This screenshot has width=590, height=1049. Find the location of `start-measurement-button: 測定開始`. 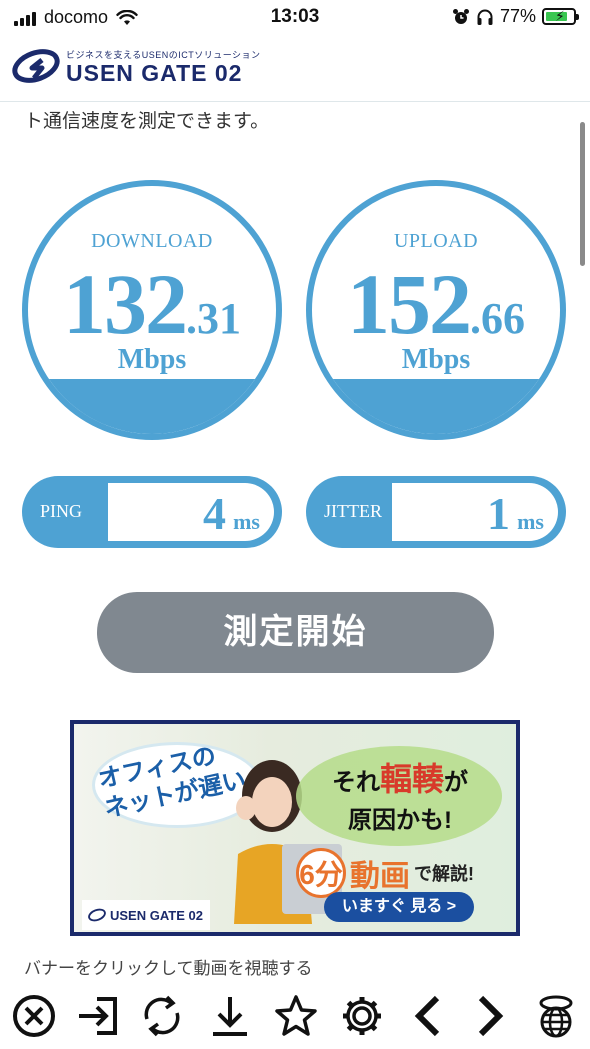

start-measurement-button: 測定開始 is located at coordinates (295, 632).